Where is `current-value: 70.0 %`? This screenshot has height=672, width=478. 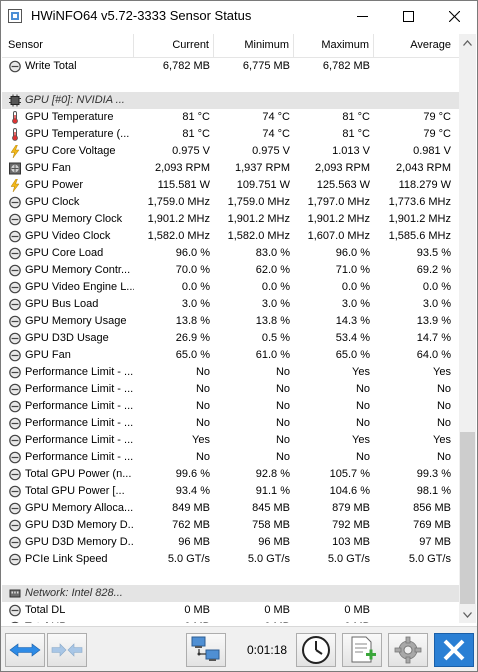
current-value: 70.0 % is located at coordinates (192, 270).